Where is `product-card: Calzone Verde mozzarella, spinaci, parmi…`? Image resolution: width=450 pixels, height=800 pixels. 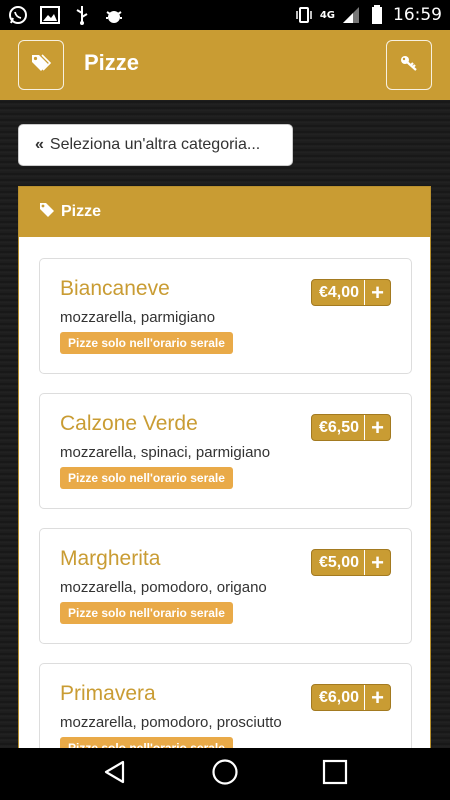
product-card: Calzone Verde mozzarella, spinaci, parmi… is located at coordinates (225, 451).